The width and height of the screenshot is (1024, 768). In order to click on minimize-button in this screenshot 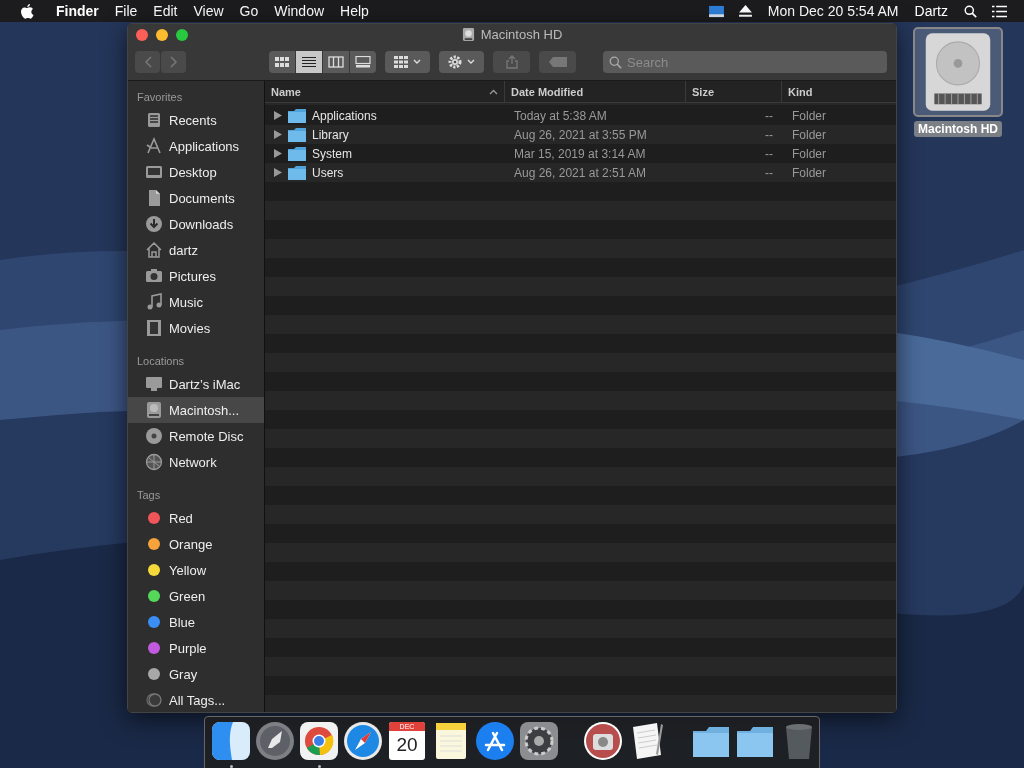, I will do `click(162, 35)`.